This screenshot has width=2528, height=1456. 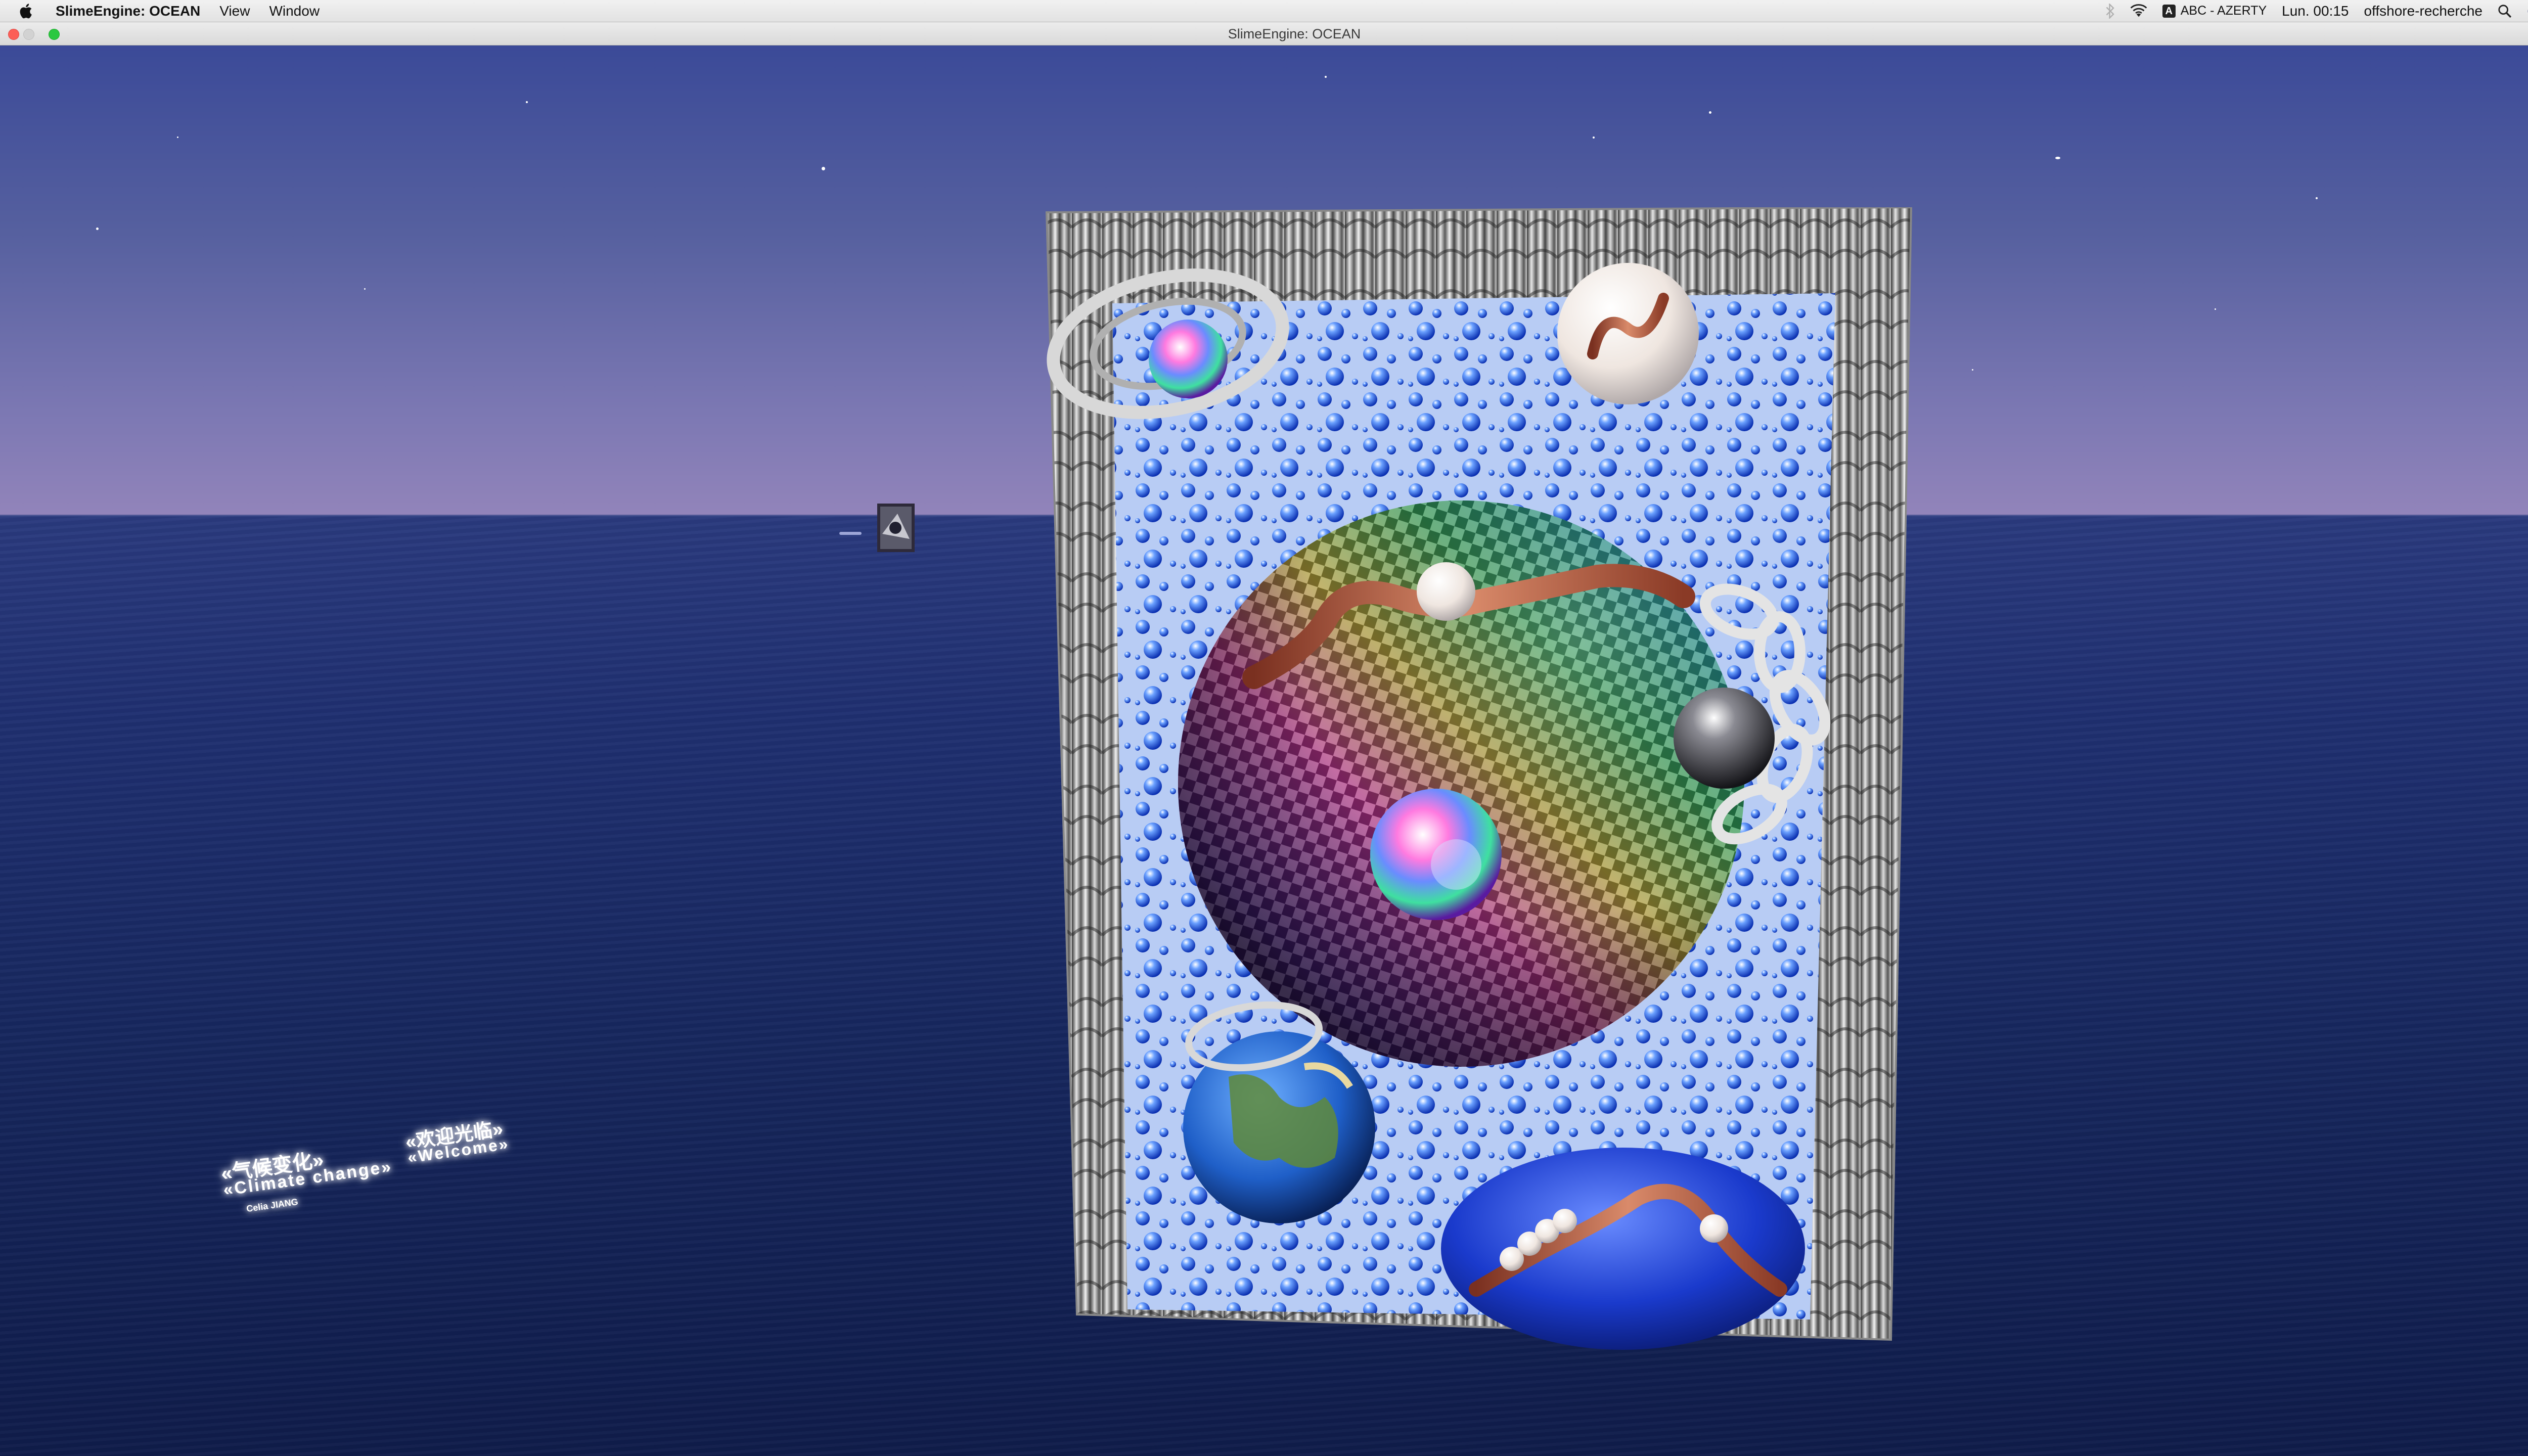 I want to click on sign-credit: Celia JIANG, so click(x=273, y=1205).